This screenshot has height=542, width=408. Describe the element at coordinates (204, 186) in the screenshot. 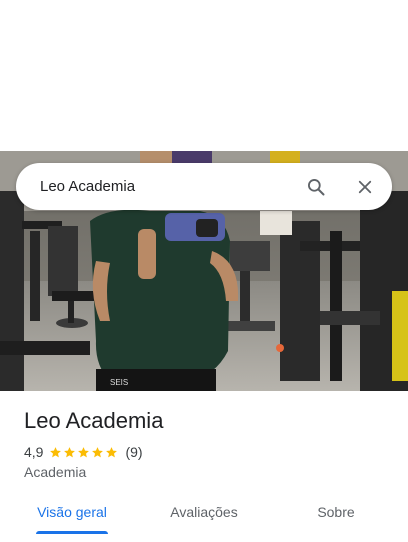

I see `search-bar: Leo Academia` at that location.